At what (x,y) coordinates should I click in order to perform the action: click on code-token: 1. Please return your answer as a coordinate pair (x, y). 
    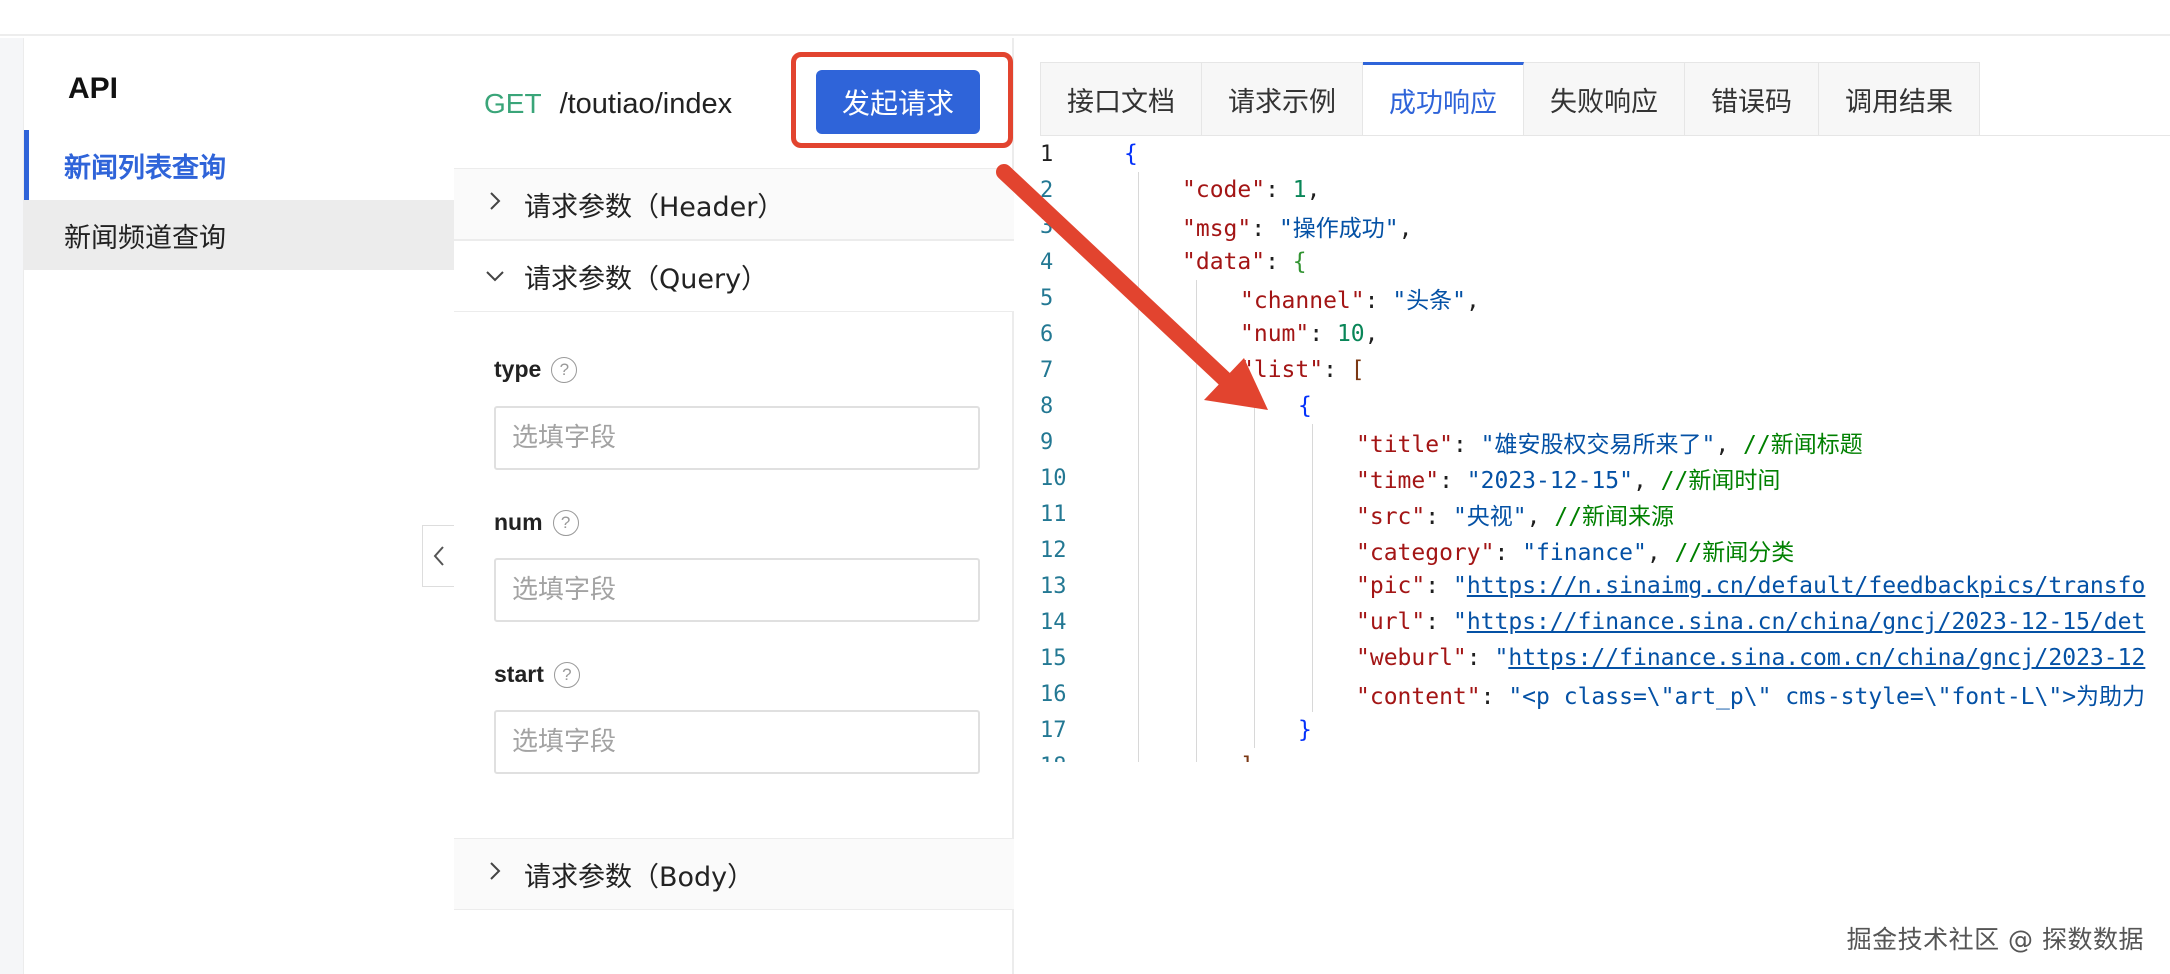
    Looking at the image, I should click on (1299, 190).